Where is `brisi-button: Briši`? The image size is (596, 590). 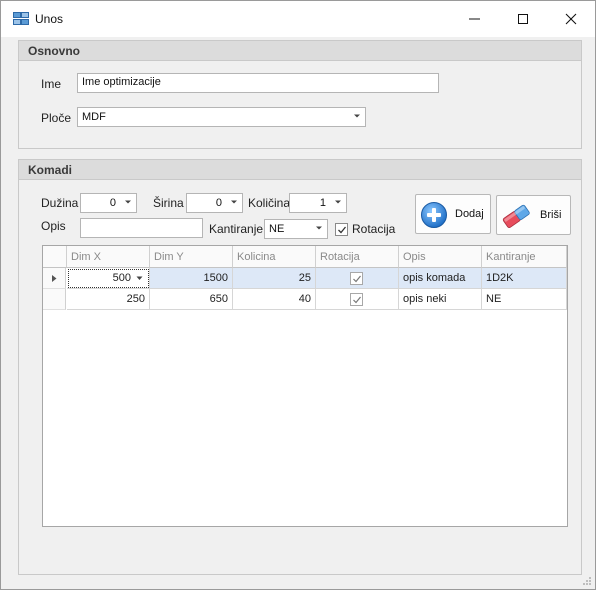 brisi-button: Briši is located at coordinates (533, 215).